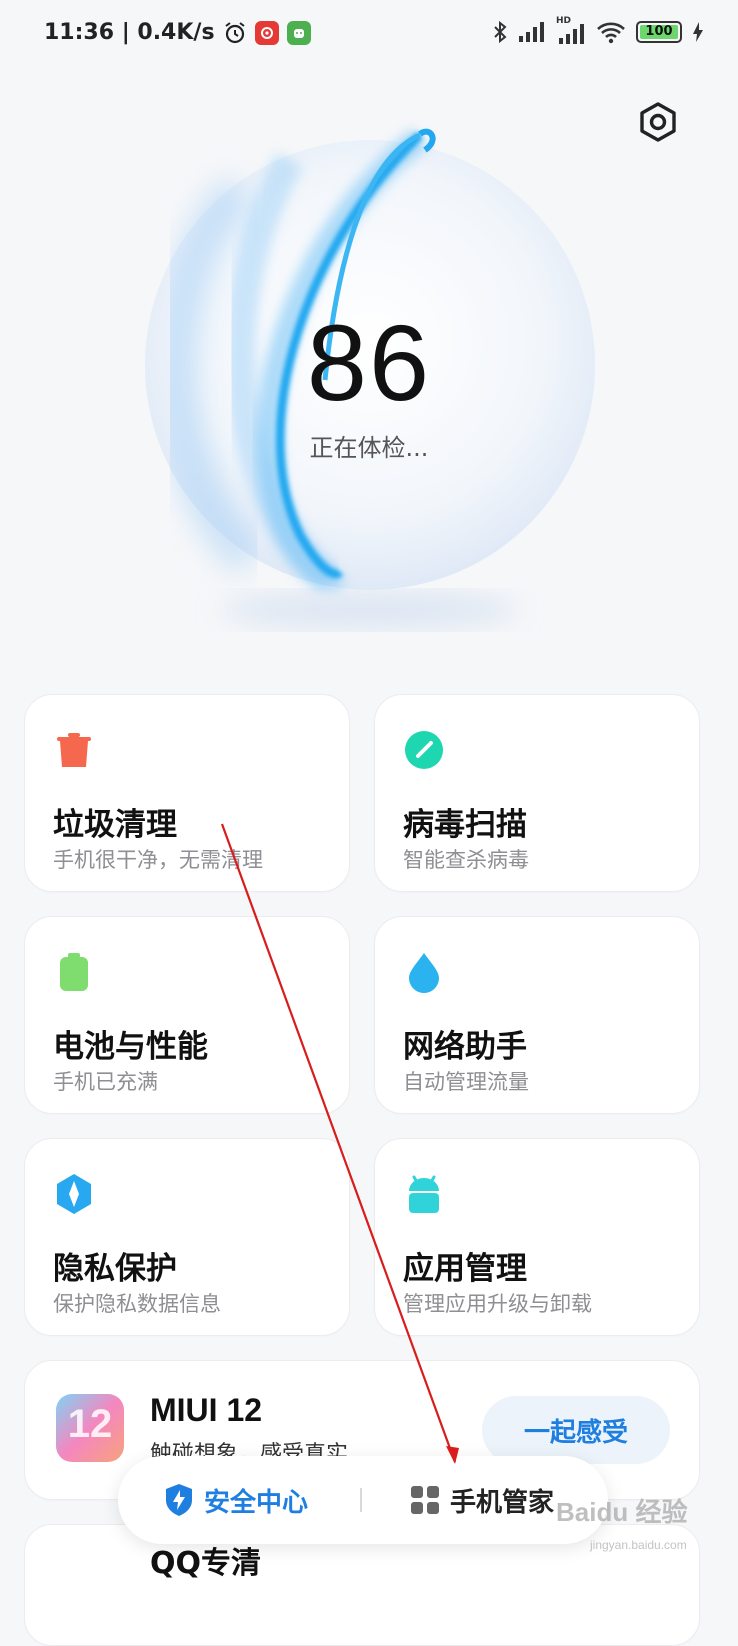 Image resolution: width=738 pixels, height=1646 pixels. I want to click on gear-icon, so click(658, 122).